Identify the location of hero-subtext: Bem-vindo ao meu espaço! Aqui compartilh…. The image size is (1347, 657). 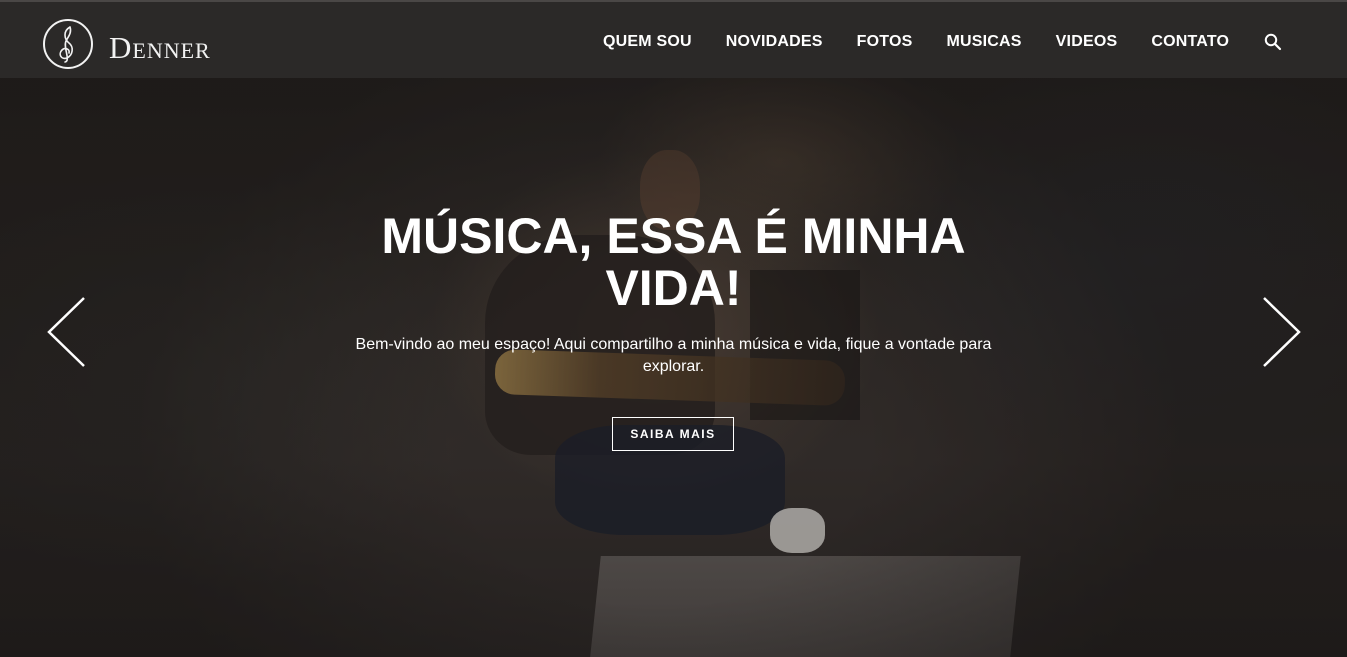
(673, 355).